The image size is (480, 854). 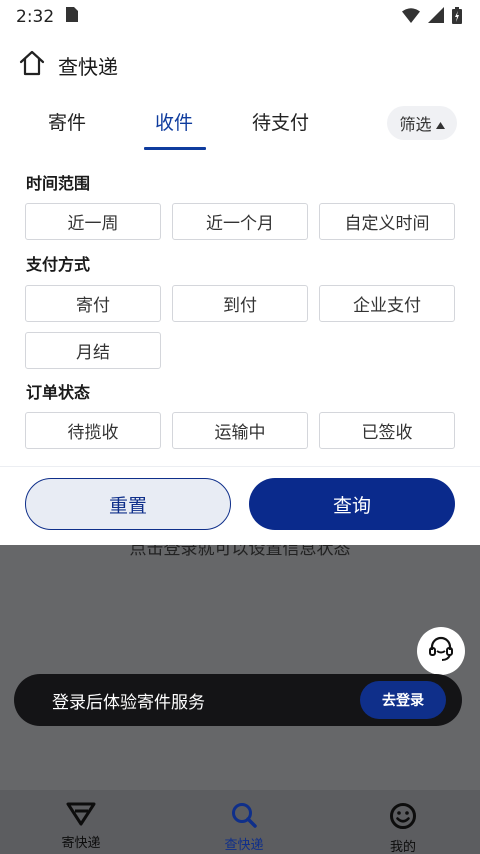 I want to click on nav-mine: 我的, so click(x=403, y=828).